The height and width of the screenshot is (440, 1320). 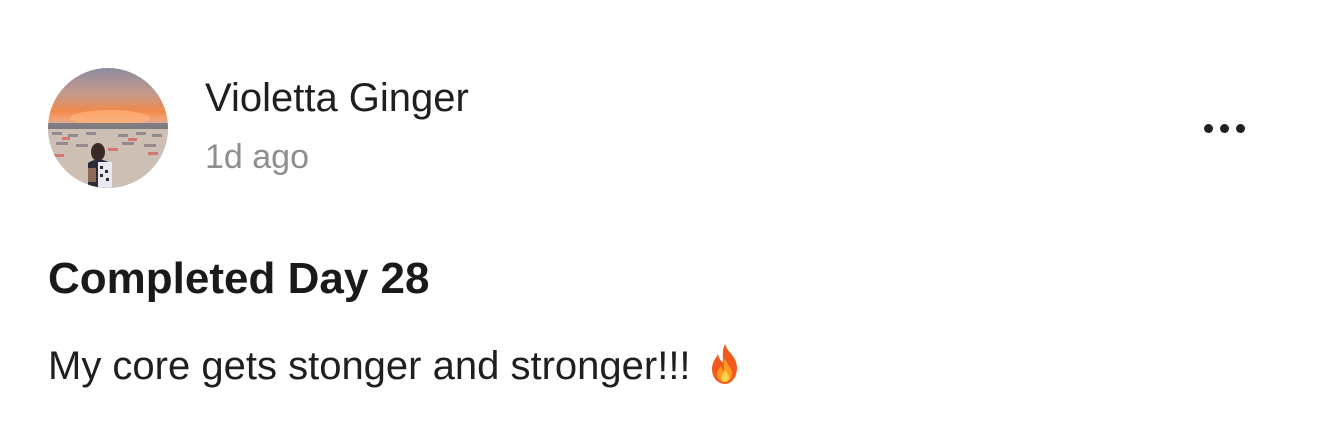 I want to click on post-body-text: My core gets stonger and stronger!!!, so click(x=369, y=366).